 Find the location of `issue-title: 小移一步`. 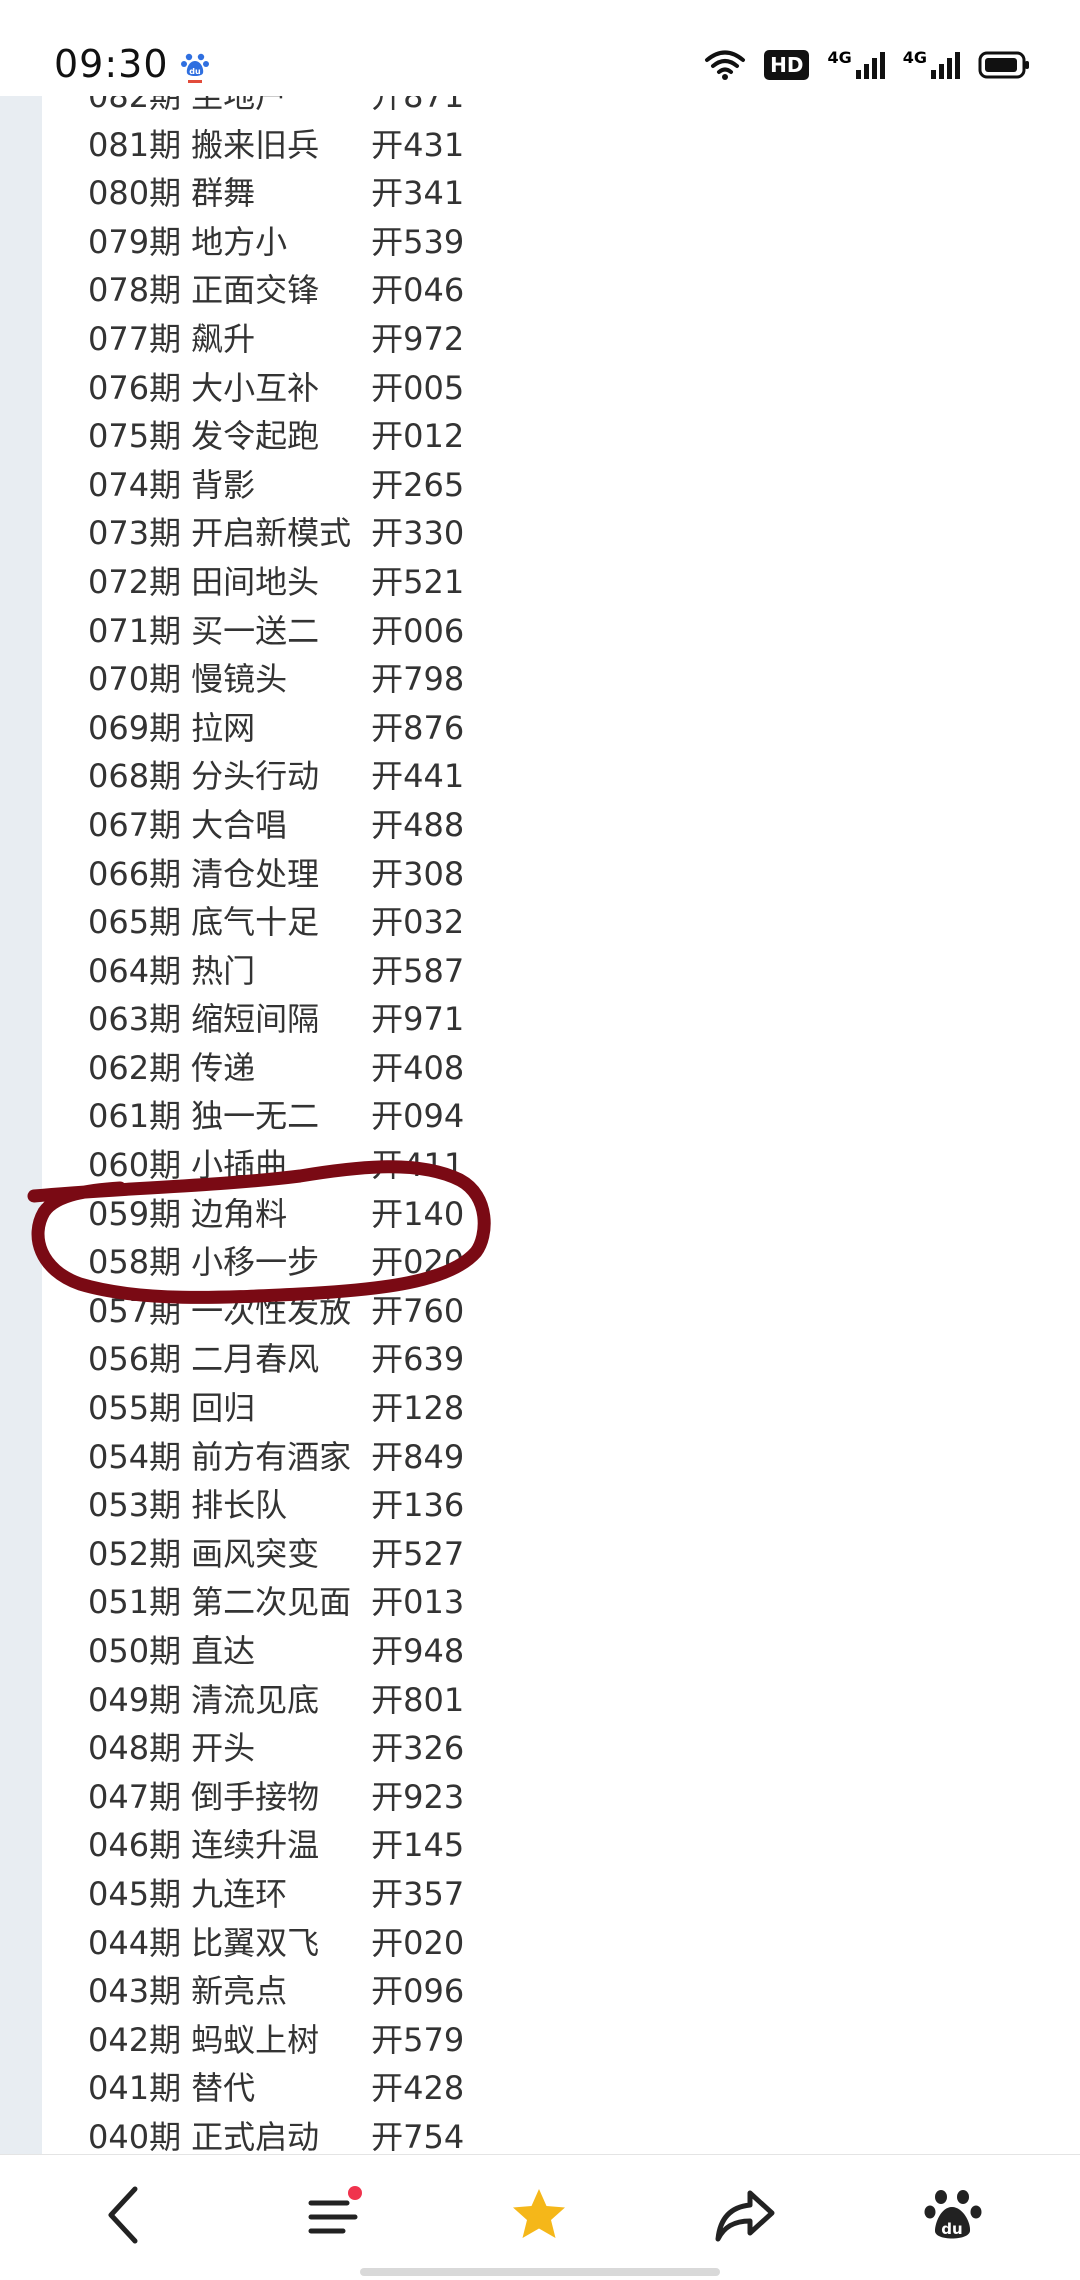

issue-title: 小移一步 is located at coordinates (255, 1262).